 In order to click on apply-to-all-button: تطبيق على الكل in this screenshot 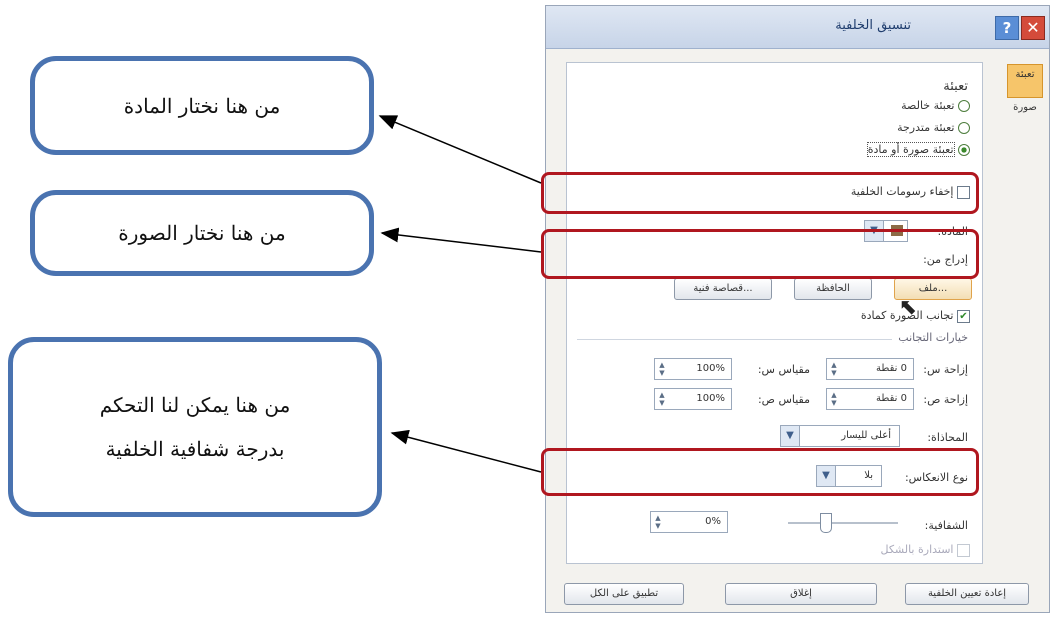, I will do `click(624, 594)`.